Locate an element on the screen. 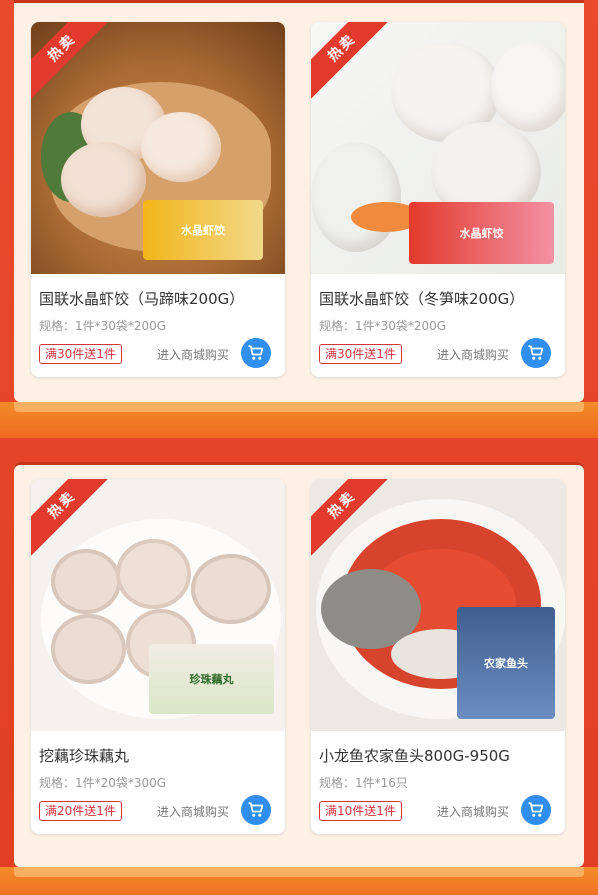 This screenshot has height=895, width=598. promo-badge: 满10件送1件 is located at coordinates (360, 811).